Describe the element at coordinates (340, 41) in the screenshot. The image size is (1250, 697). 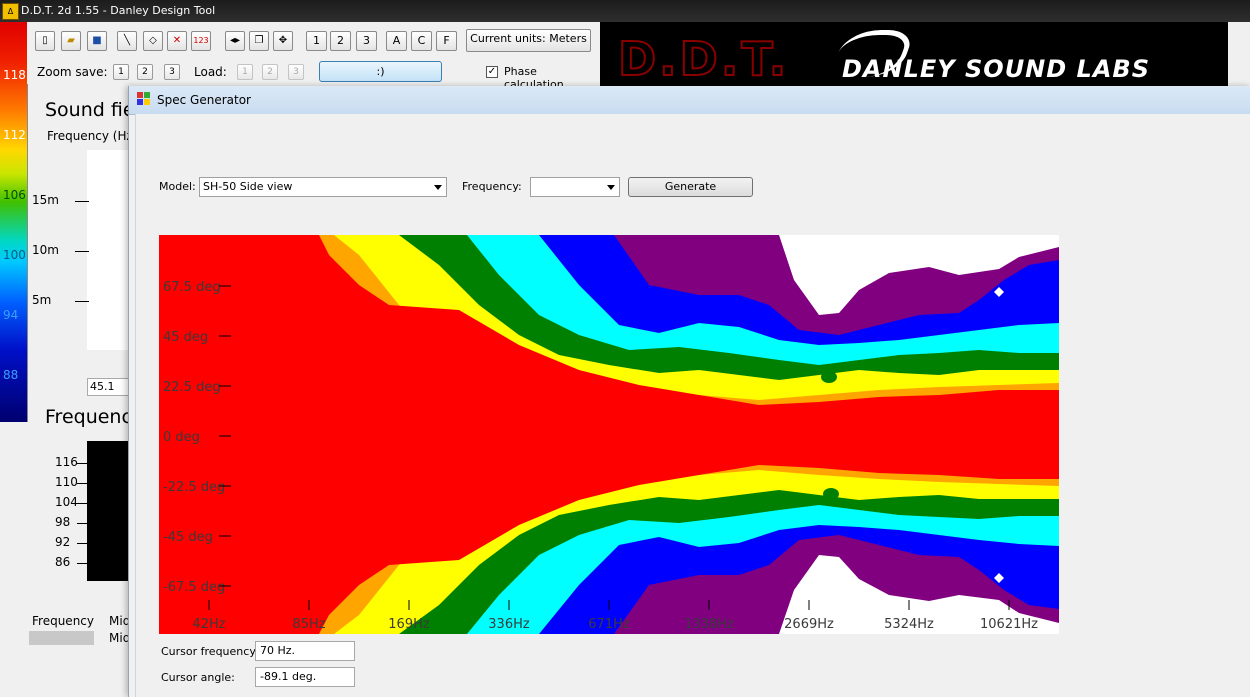
I see `view-2-button: 2` at that location.